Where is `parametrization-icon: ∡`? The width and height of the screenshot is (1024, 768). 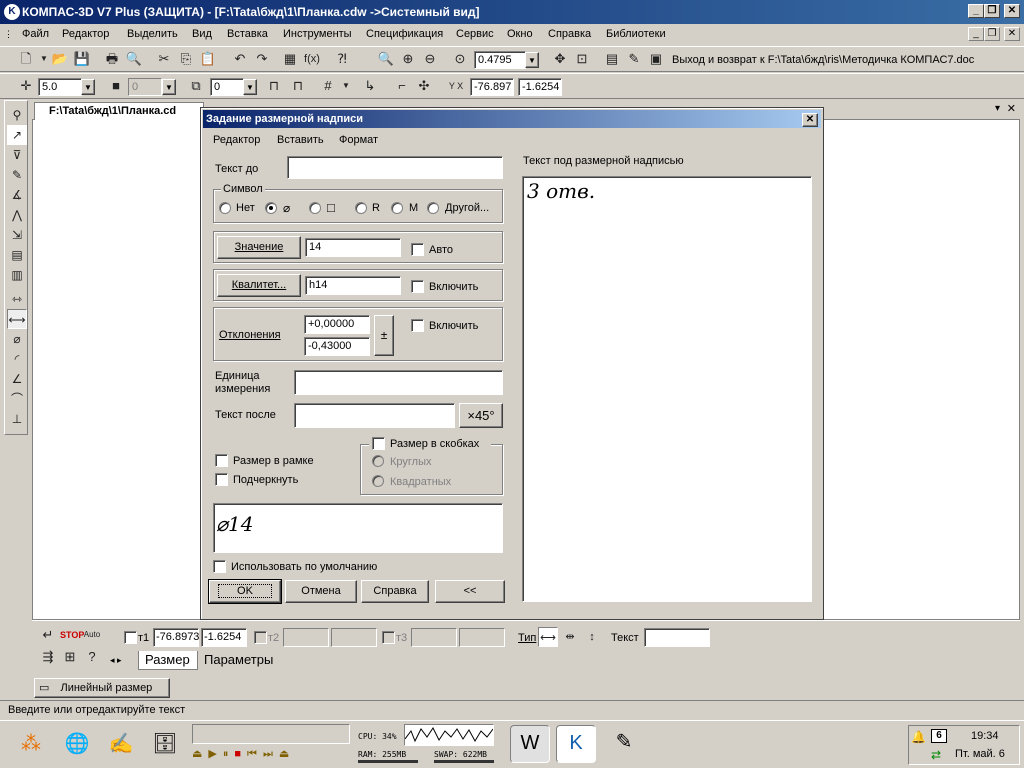 parametrization-icon: ∡ is located at coordinates (17, 195).